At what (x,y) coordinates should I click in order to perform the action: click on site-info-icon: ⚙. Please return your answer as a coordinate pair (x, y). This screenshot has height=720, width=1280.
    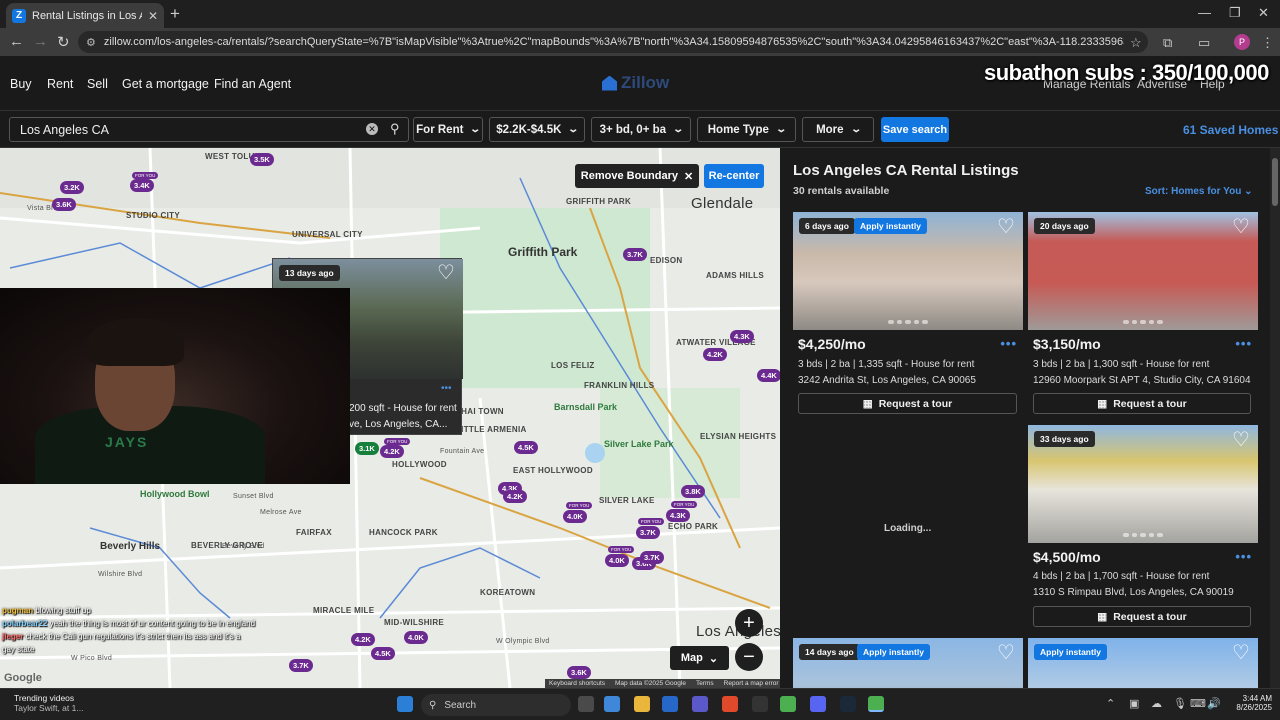
    Looking at the image, I should click on (91, 42).